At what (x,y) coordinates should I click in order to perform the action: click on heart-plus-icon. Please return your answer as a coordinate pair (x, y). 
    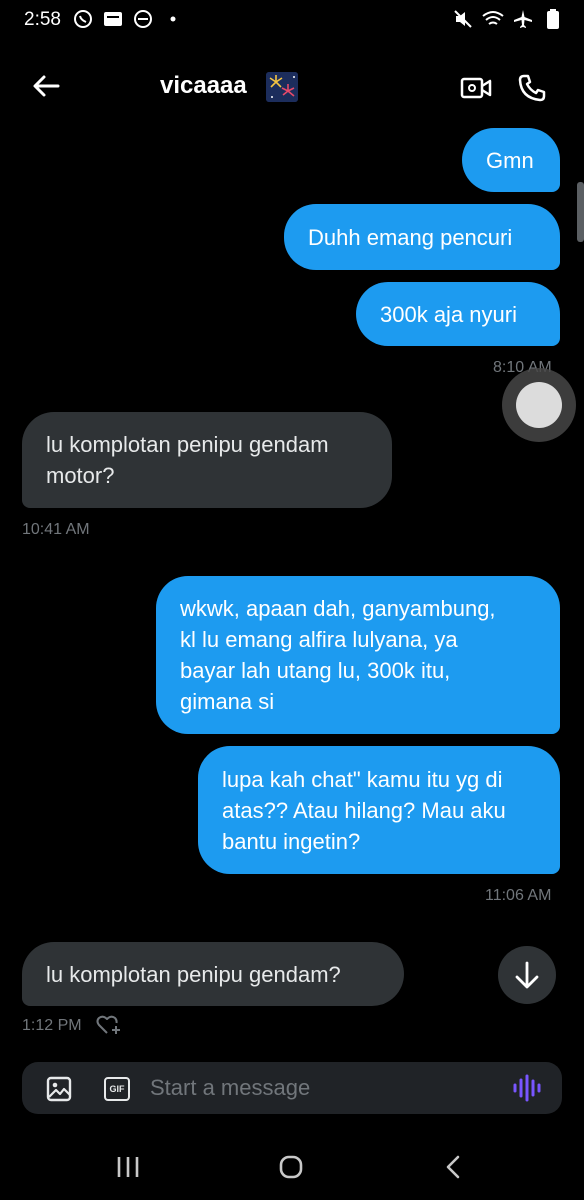
    Looking at the image, I should click on (108, 1024).